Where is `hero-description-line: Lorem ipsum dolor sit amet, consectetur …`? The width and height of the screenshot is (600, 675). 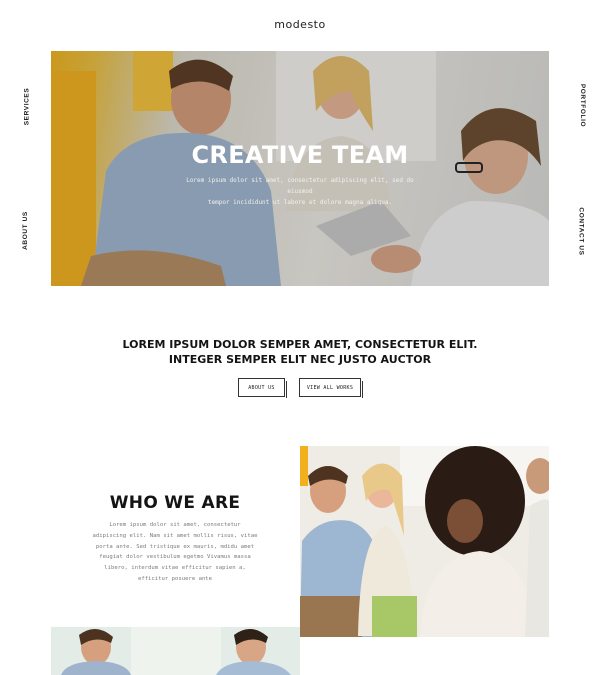
hero-description-line: Lorem ipsum dolor sit amet, consectetur … is located at coordinates (300, 186).